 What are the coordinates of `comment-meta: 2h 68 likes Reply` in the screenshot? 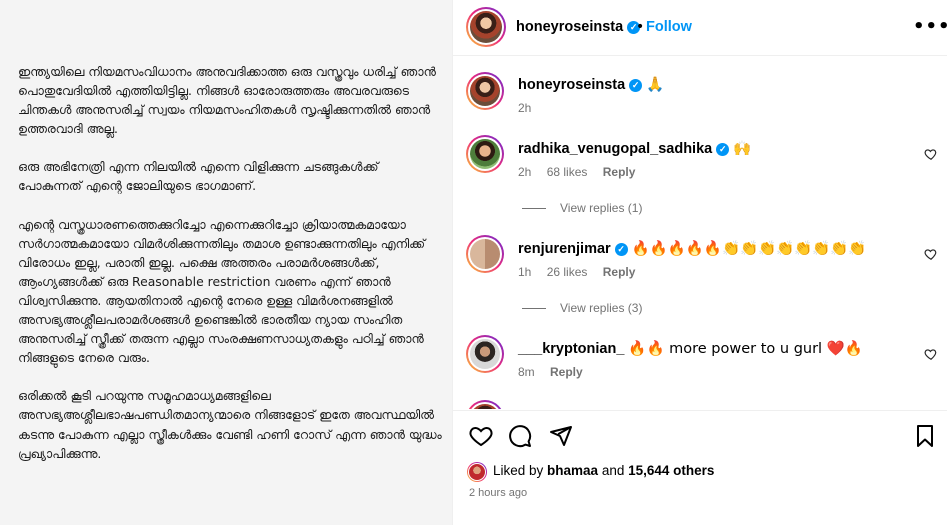 It's located at (582, 172).